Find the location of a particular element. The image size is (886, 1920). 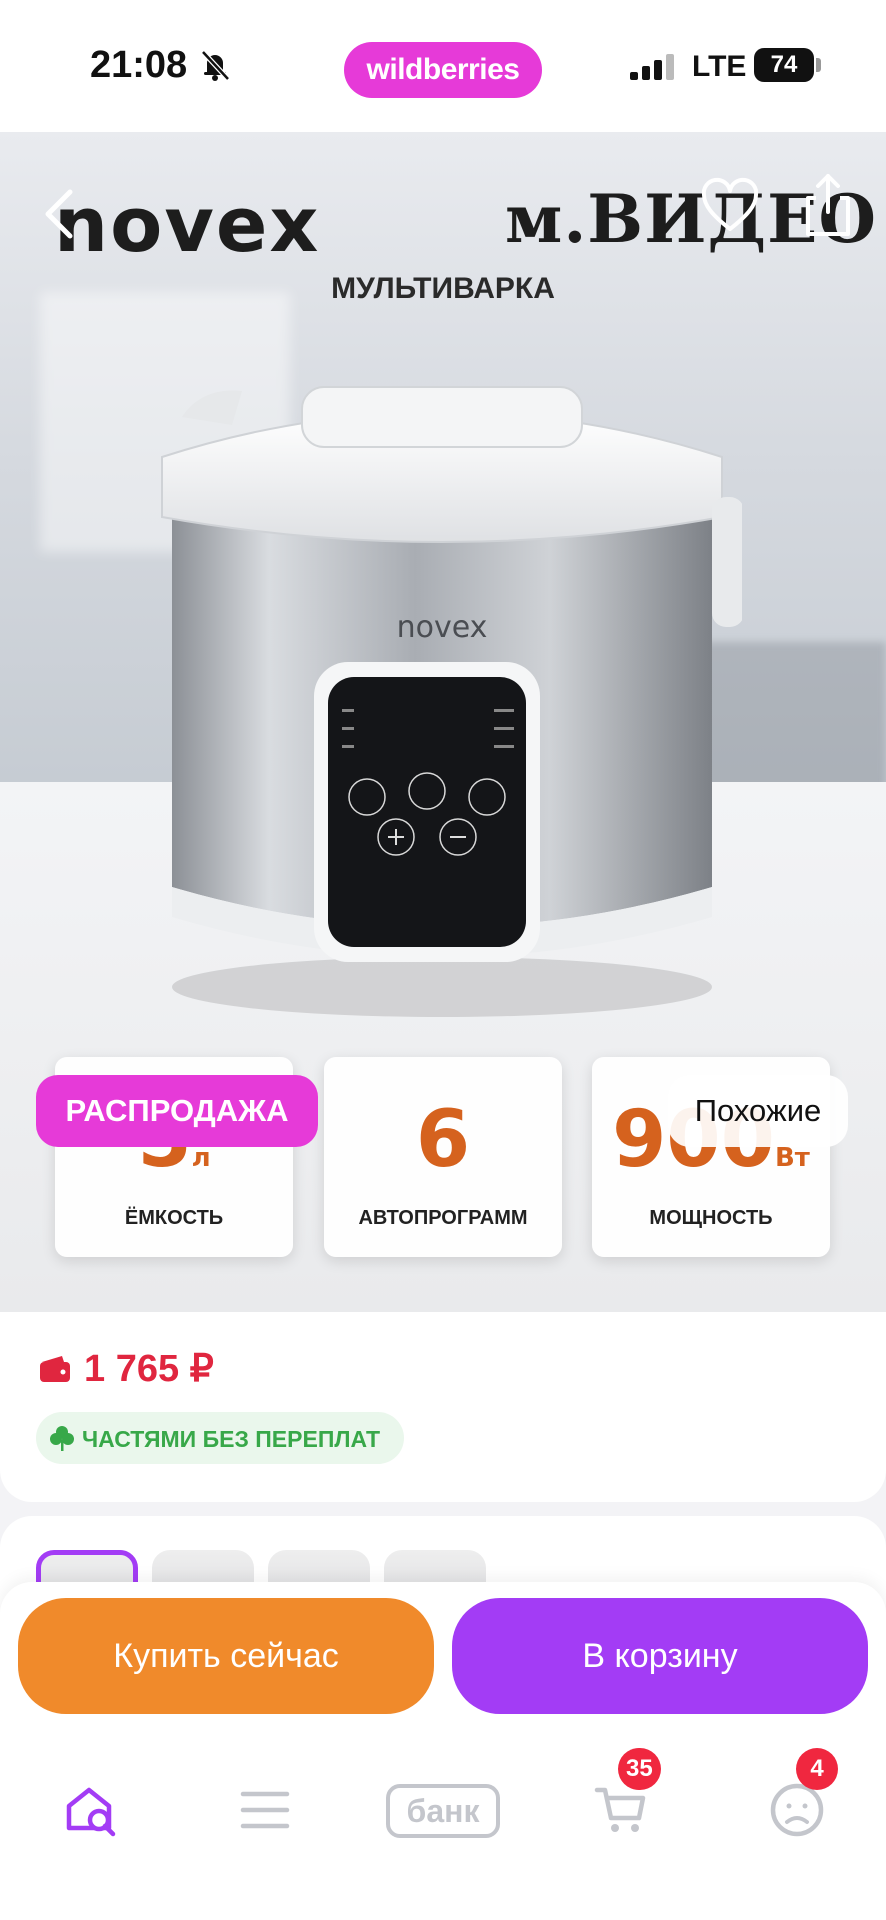

similar-button: Похожие is located at coordinates (758, 1111).